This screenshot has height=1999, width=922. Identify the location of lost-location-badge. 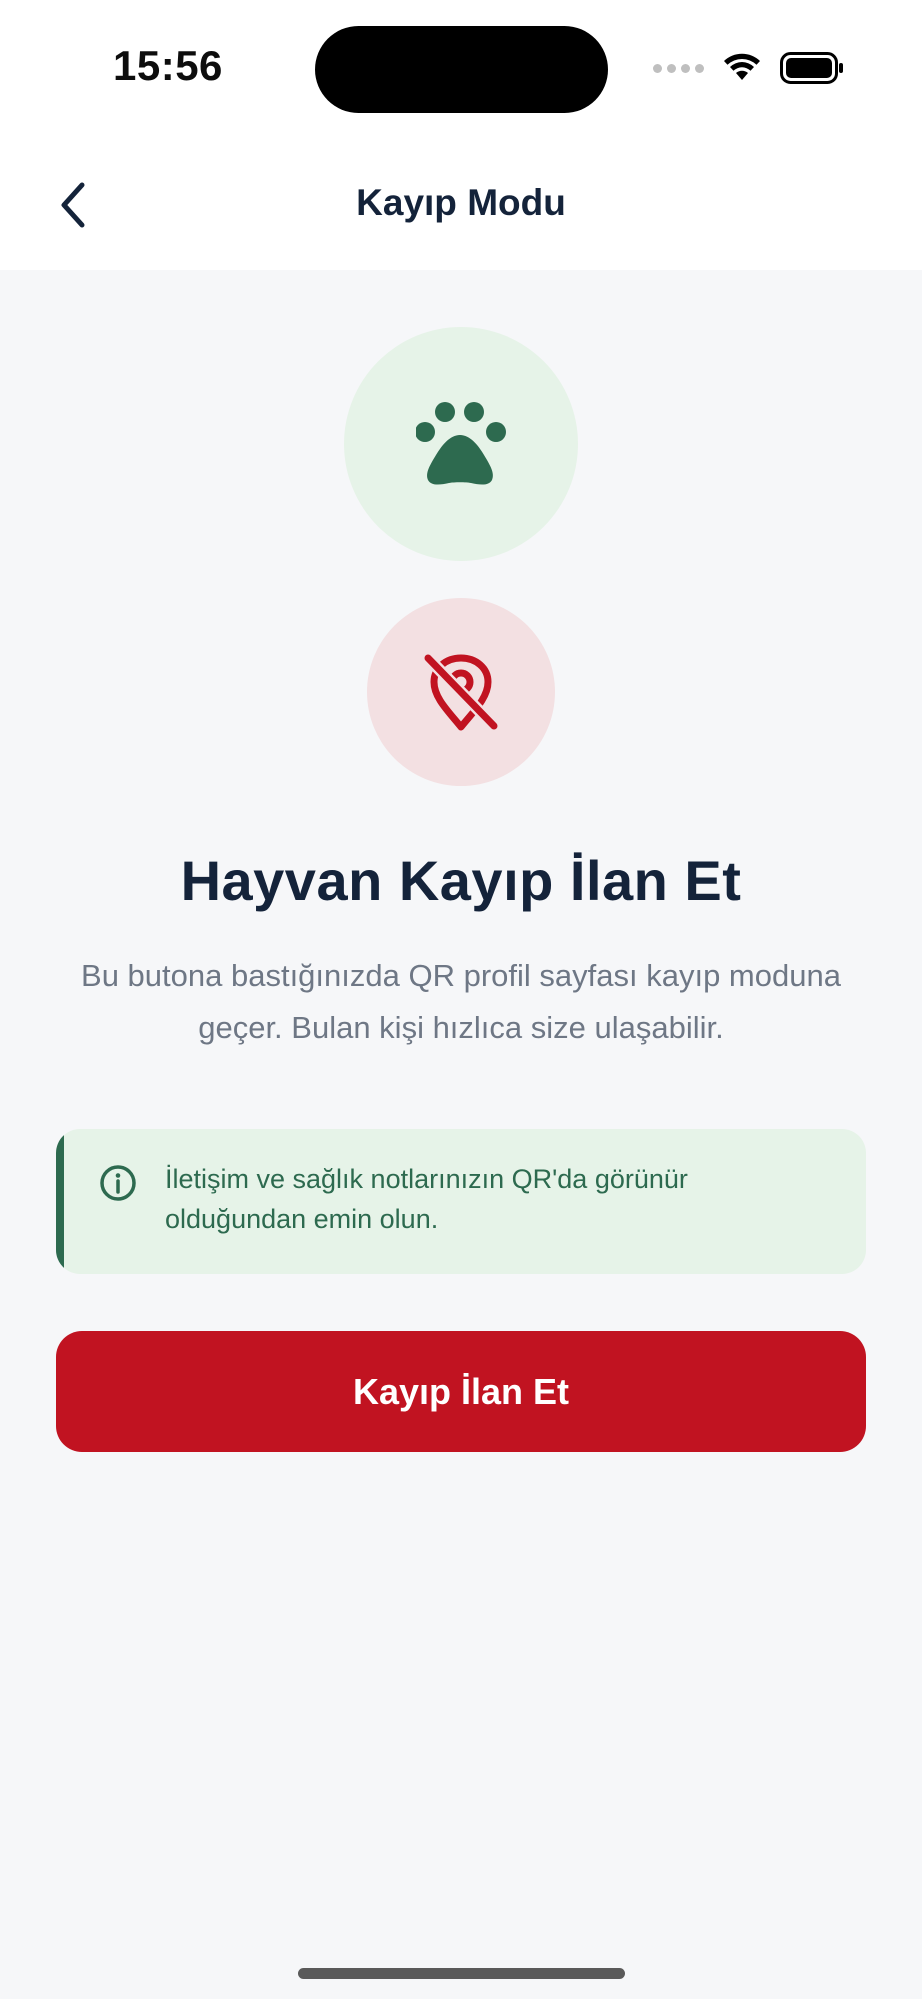
(461, 692).